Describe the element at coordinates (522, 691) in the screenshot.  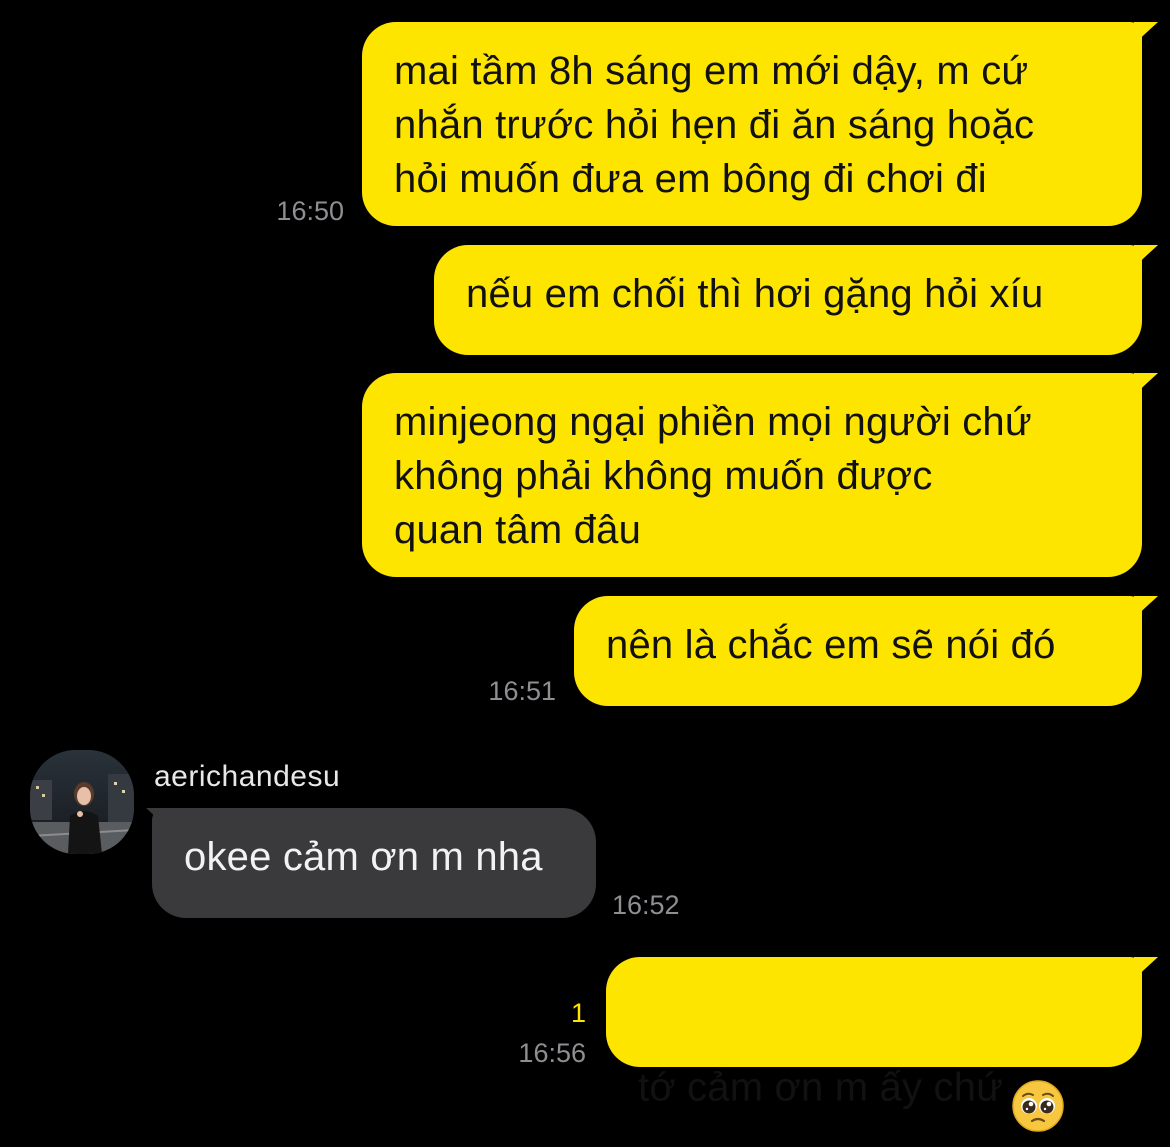
I see `message-timestamp: 16:51` at that location.